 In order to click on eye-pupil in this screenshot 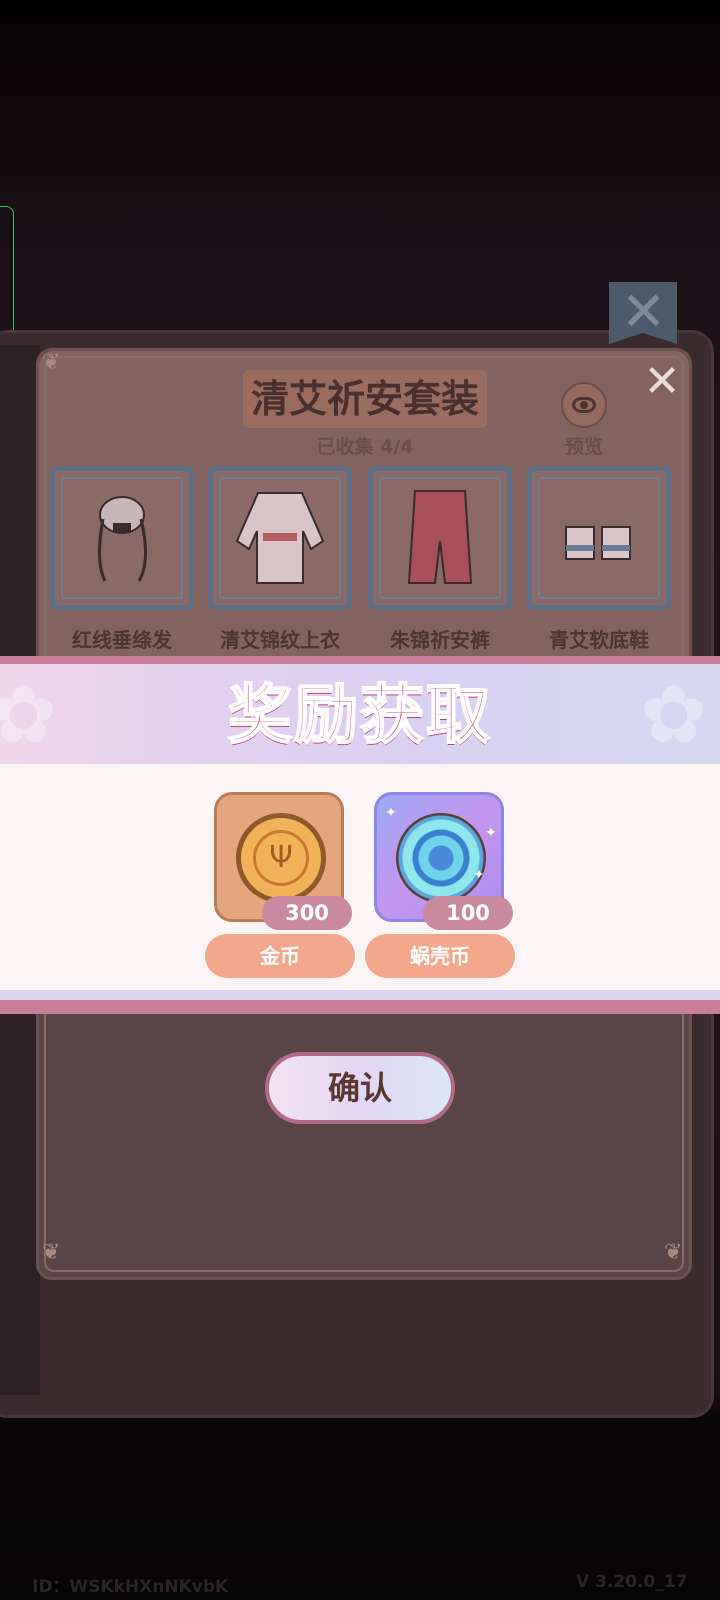, I will do `click(584, 405)`.